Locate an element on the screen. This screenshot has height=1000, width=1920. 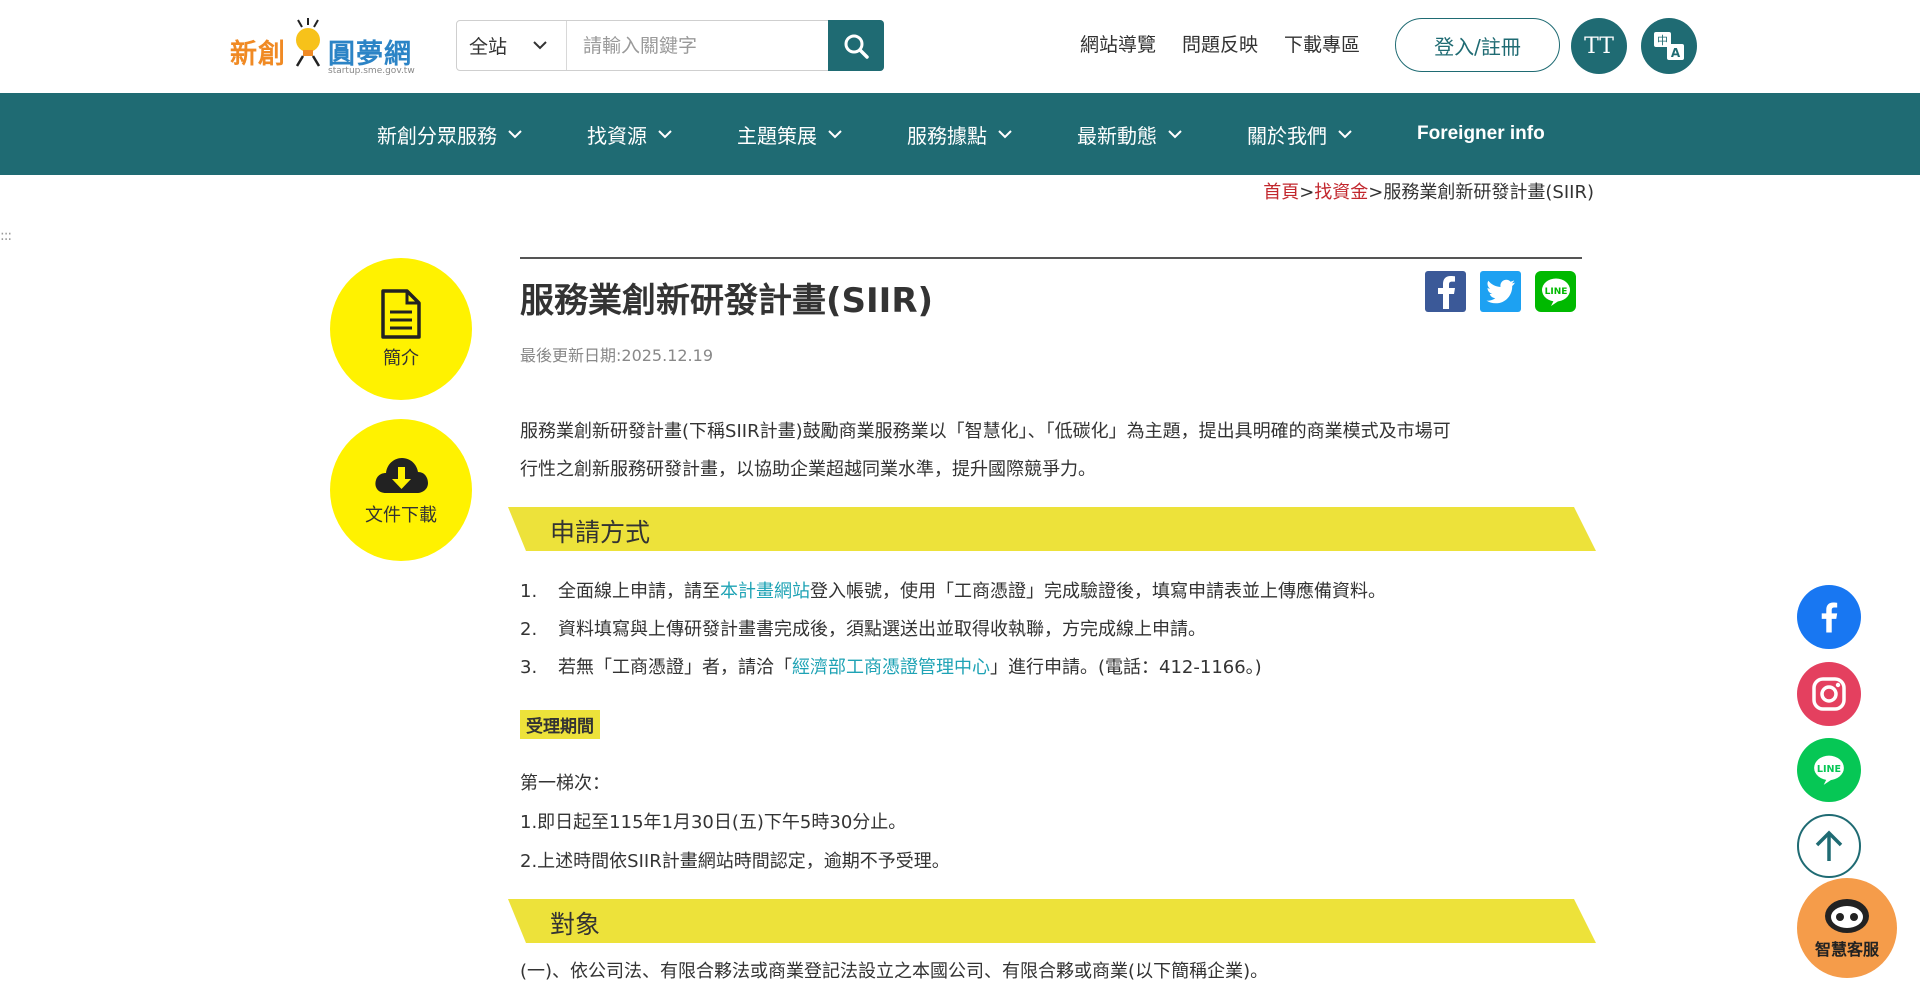
lightbulb-icon is located at coordinates (308, 42).